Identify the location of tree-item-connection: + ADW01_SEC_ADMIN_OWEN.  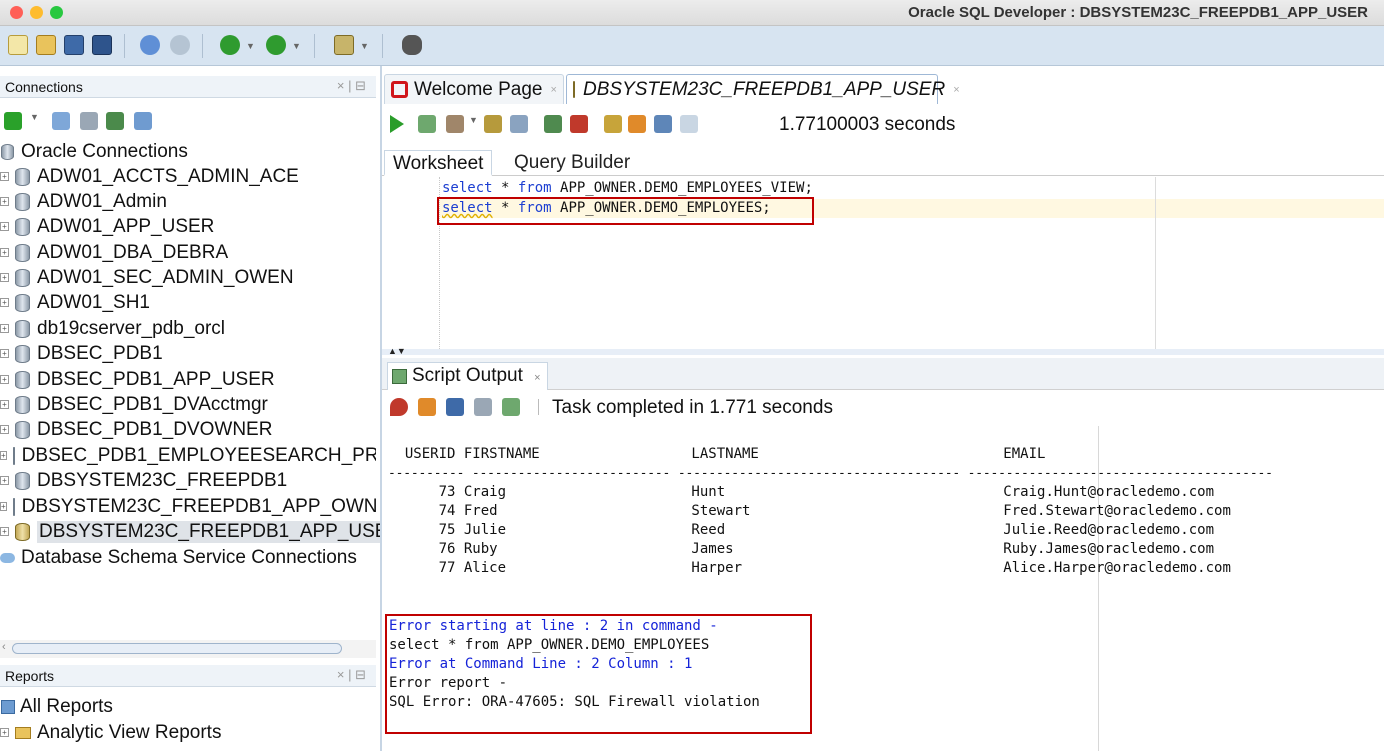
(147, 277).